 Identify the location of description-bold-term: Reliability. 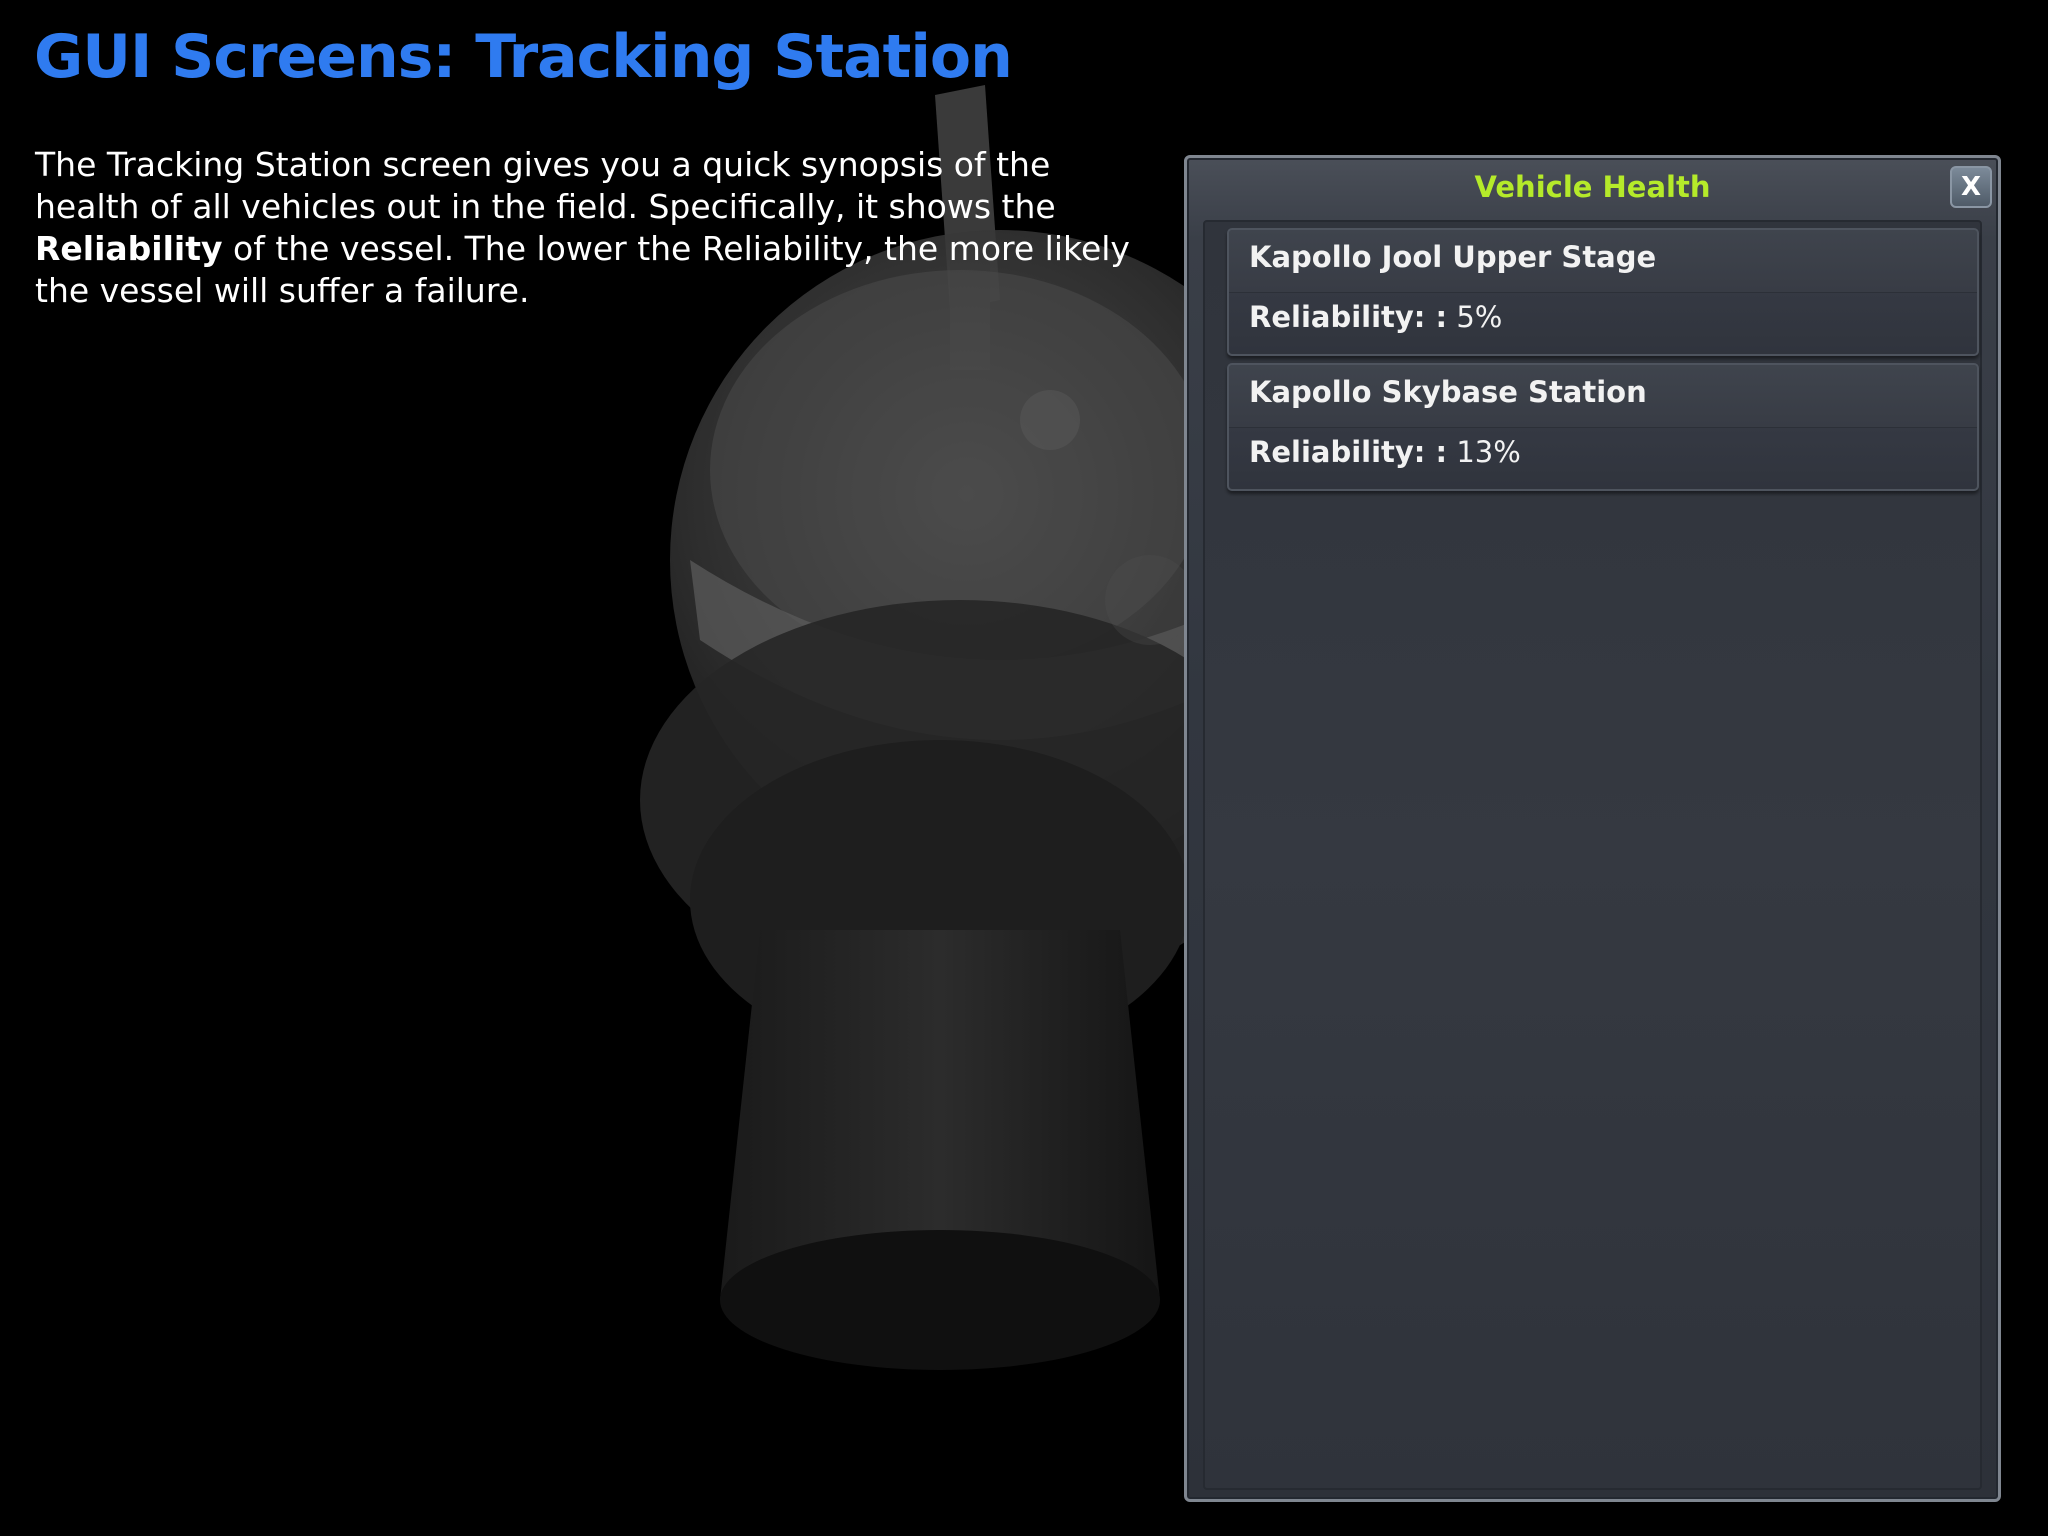
(129, 248).